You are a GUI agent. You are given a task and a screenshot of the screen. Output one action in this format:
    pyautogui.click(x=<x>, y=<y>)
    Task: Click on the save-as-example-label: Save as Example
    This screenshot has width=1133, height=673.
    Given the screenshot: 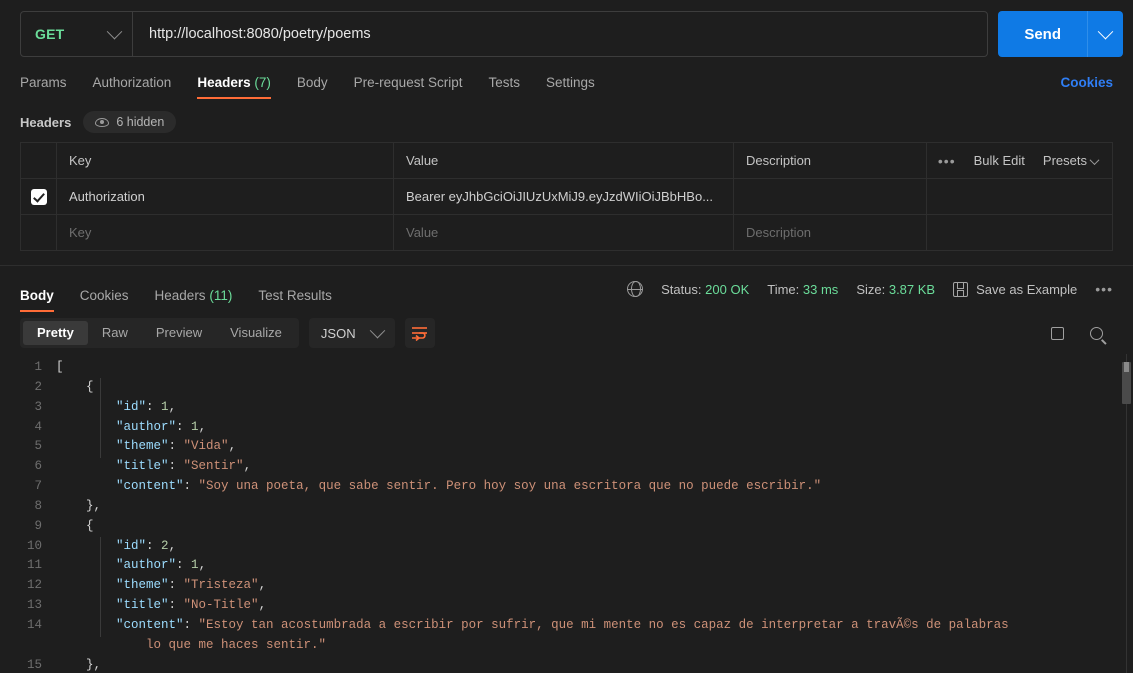 What is the action you would take?
    pyautogui.click(x=1027, y=289)
    